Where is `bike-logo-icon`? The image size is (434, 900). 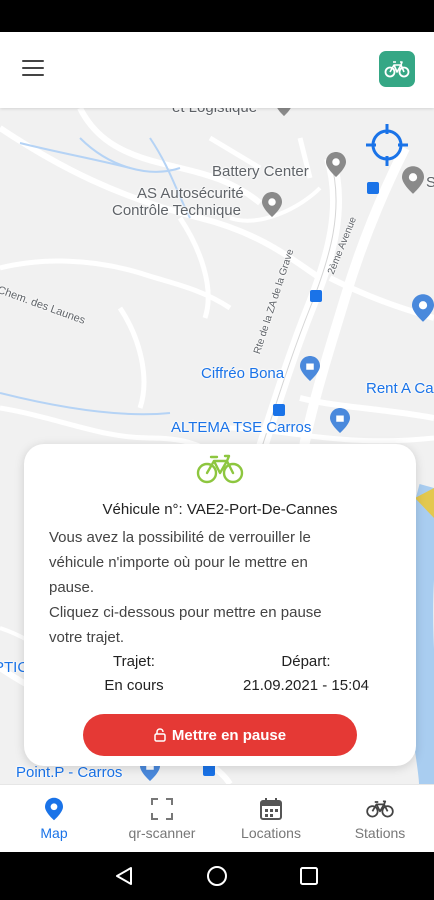
bike-logo-icon is located at coordinates (397, 69).